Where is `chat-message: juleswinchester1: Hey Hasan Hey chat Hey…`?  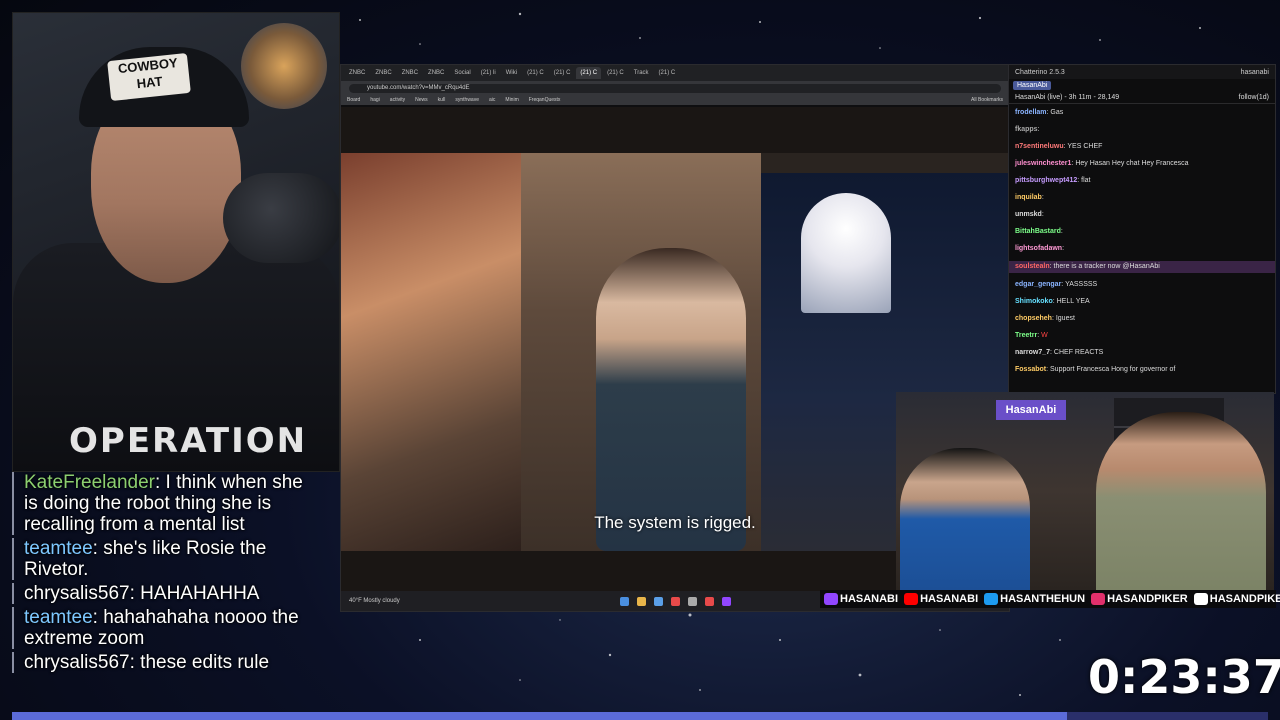 chat-message: juleswinchester1: Hey Hasan Hey chat Hey… is located at coordinates (1102, 163).